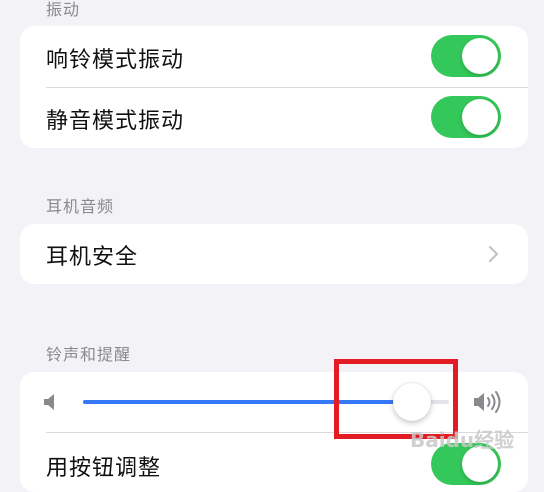  Describe the element at coordinates (487, 402) in the screenshot. I see `speaker-high-icon` at that location.